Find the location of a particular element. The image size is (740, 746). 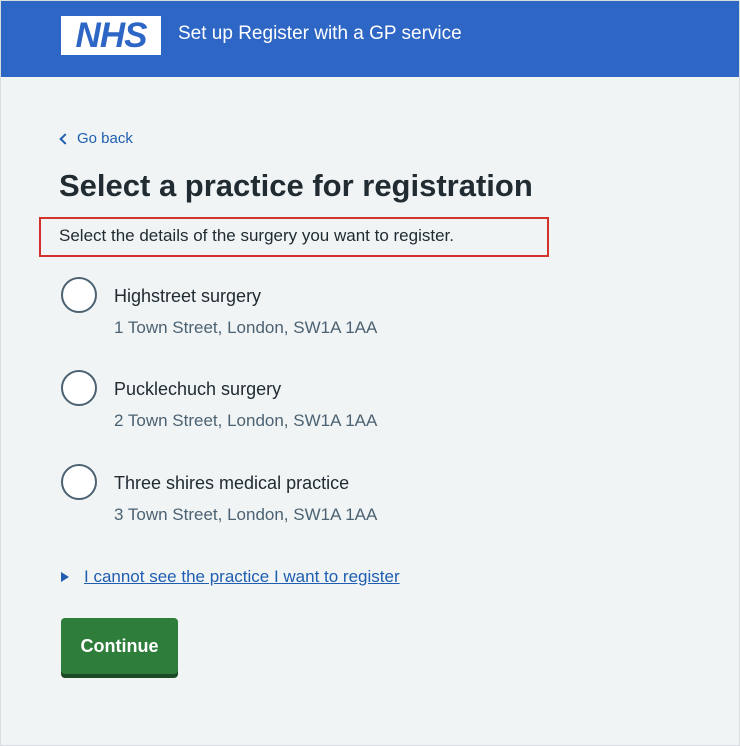

site-header: NHS Set up Register with a GP service is located at coordinates (370, 39).